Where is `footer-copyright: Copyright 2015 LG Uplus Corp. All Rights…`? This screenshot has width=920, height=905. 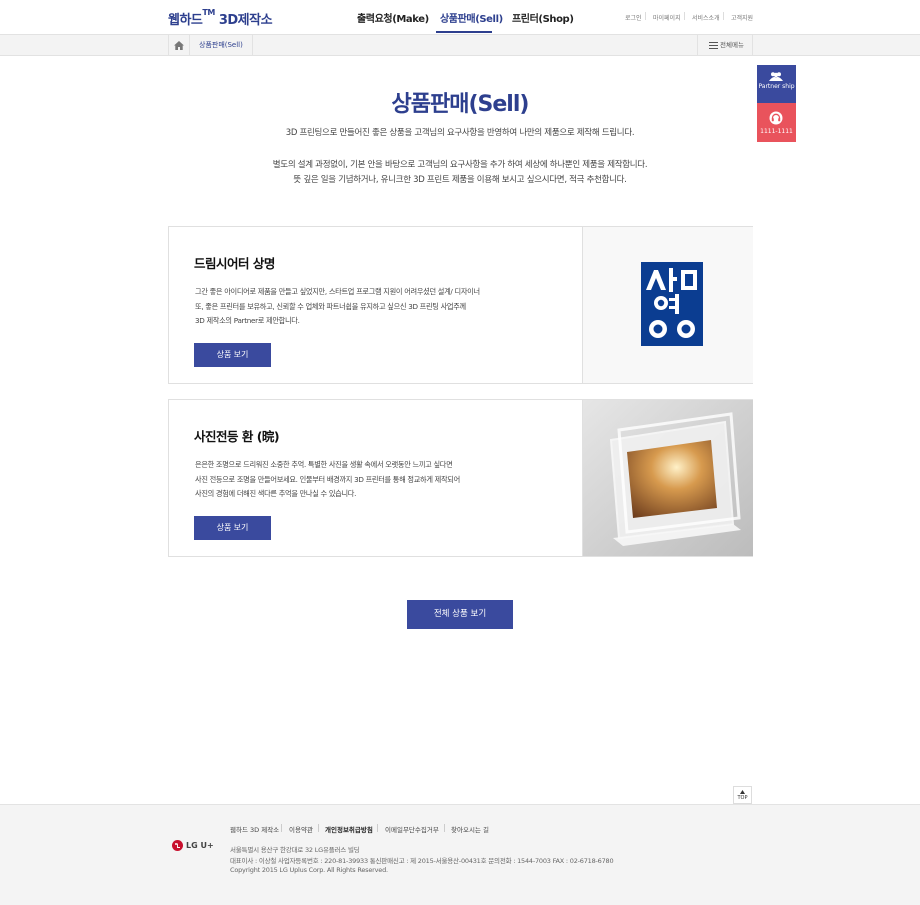 footer-copyright: Copyright 2015 LG Uplus Corp. All Rights… is located at coordinates (309, 870).